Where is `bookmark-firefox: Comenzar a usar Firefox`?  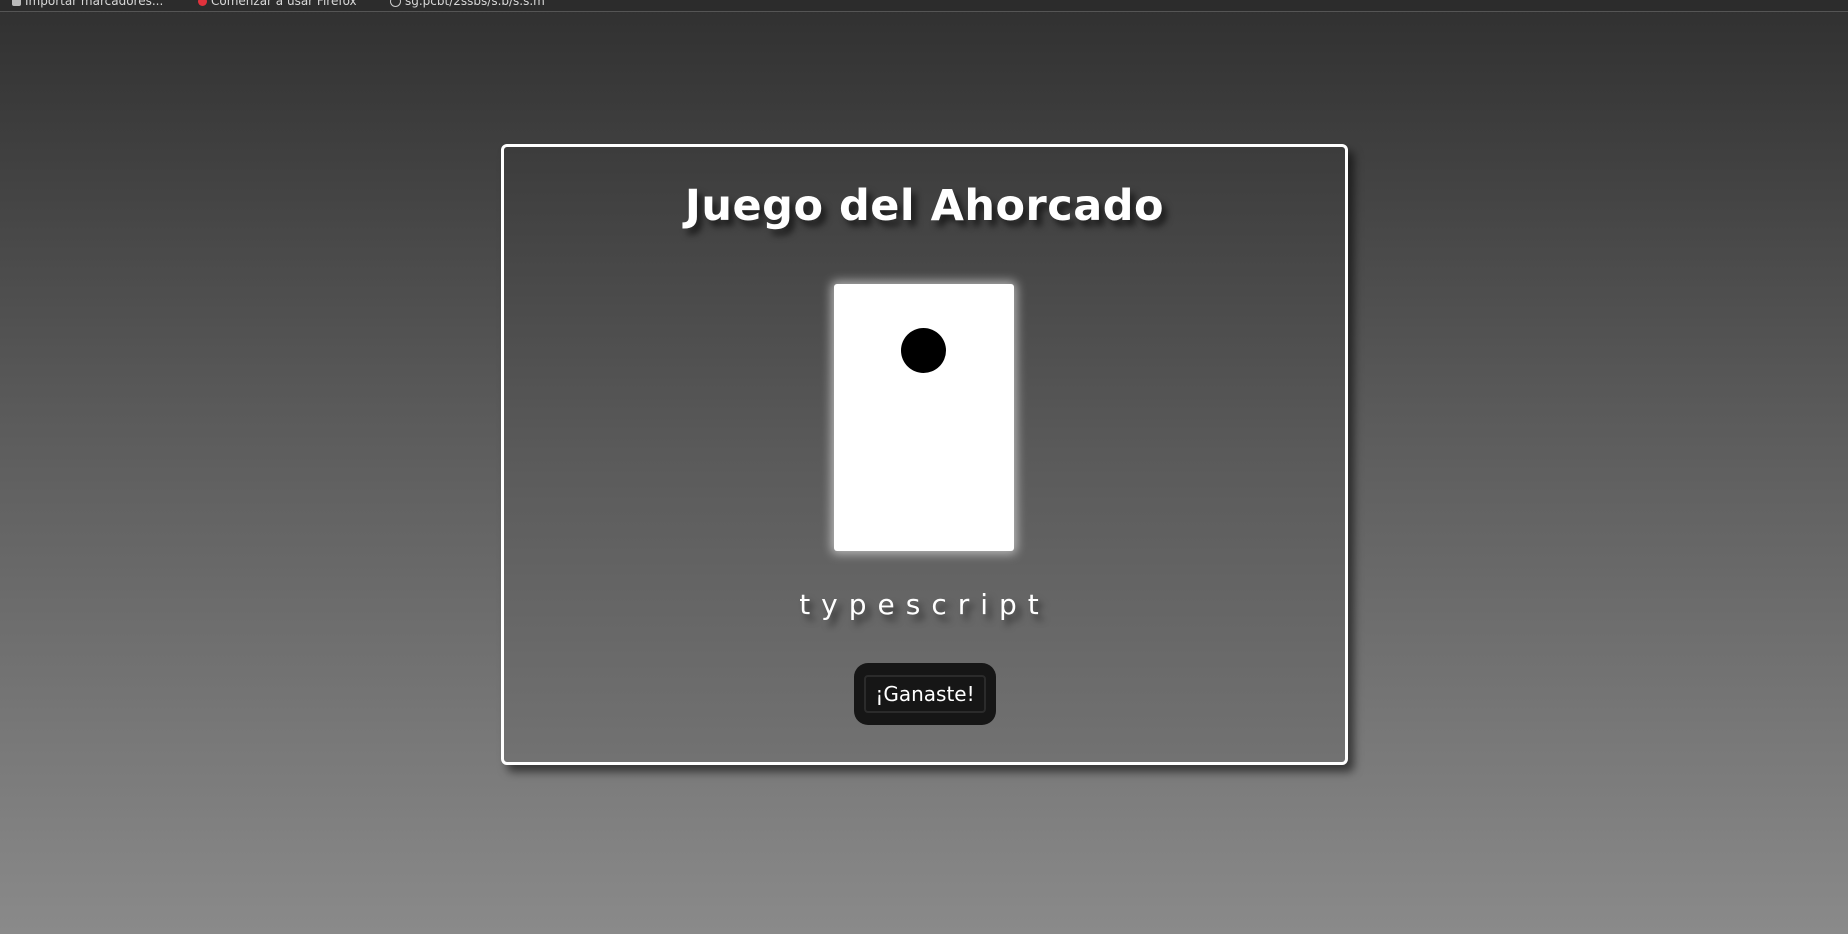 bookmark-firefox: Comenzar a usar Firefox is located at coordinates (277, 4).